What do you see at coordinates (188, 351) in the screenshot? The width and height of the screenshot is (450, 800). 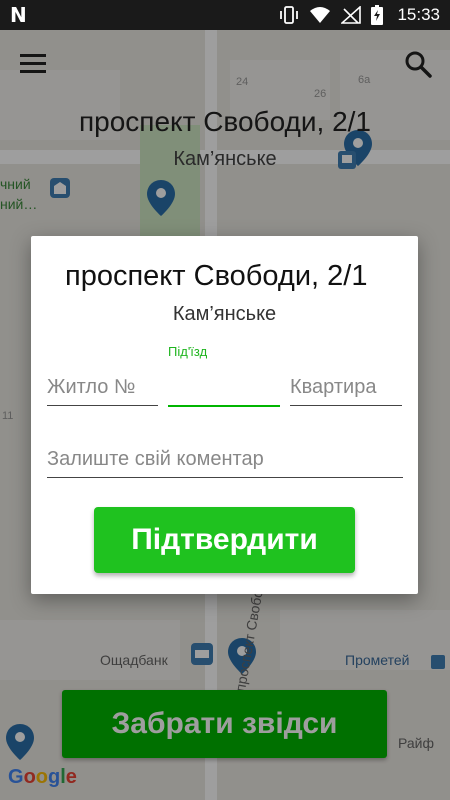 I see `entrance-label: Під'їзд` at bounding box center [188, 351].